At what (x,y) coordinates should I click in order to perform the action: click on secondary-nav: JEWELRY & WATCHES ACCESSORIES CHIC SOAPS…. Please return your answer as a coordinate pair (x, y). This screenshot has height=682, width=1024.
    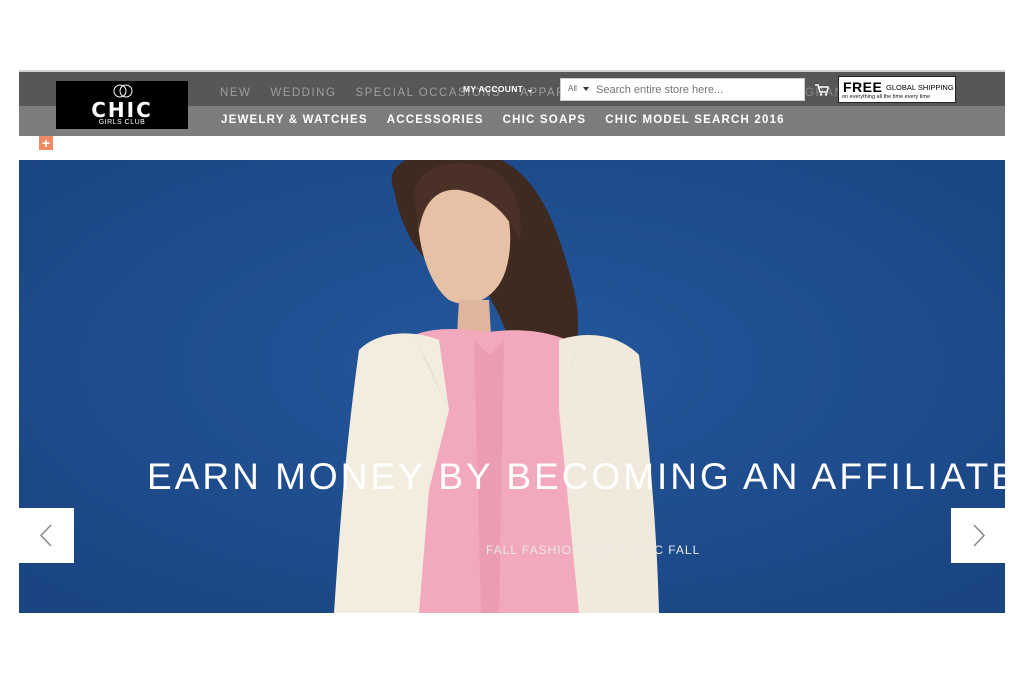
    Looking at the image, I should click on (503, 120).